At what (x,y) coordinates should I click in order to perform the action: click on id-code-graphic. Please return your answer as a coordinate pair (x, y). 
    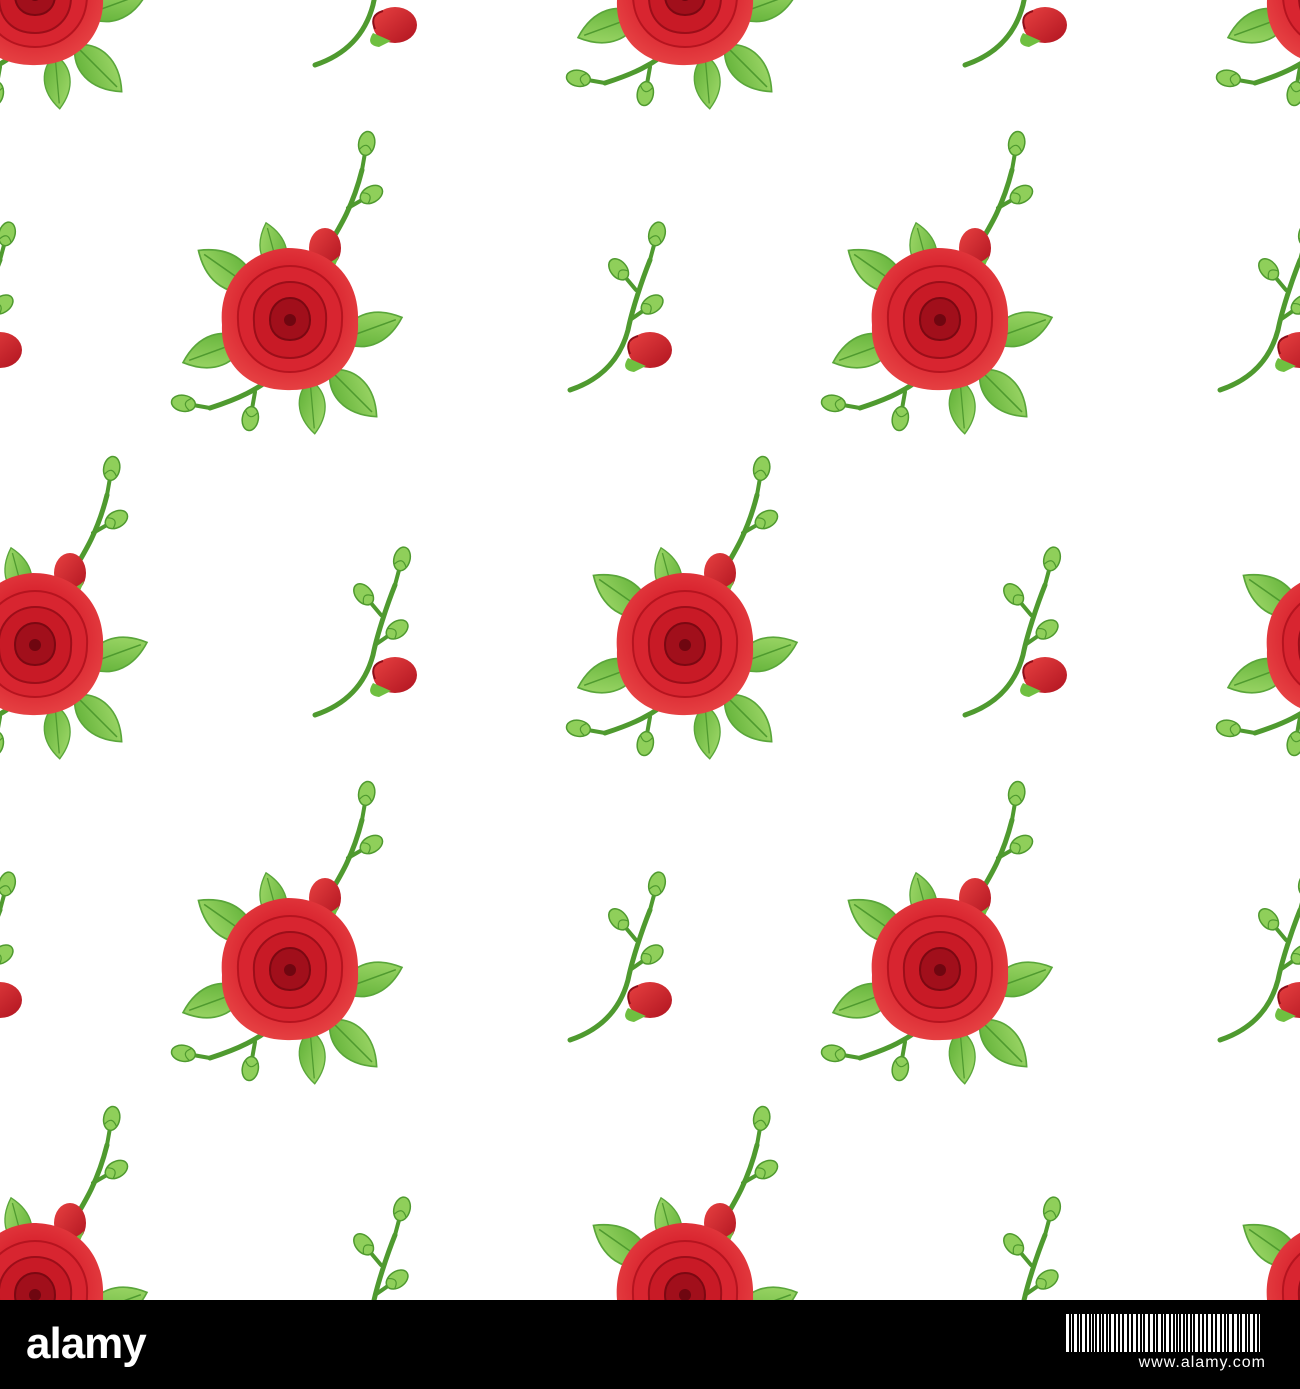
    Looking at the image, I should click on (1163, 1333).